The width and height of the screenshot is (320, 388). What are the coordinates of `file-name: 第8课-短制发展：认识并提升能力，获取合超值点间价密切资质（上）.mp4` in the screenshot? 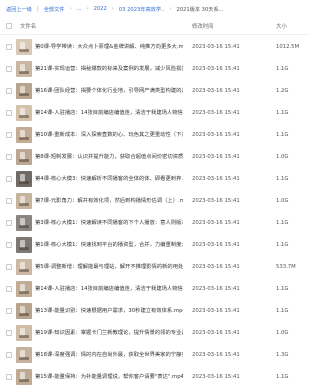 It's located at (109, 157).